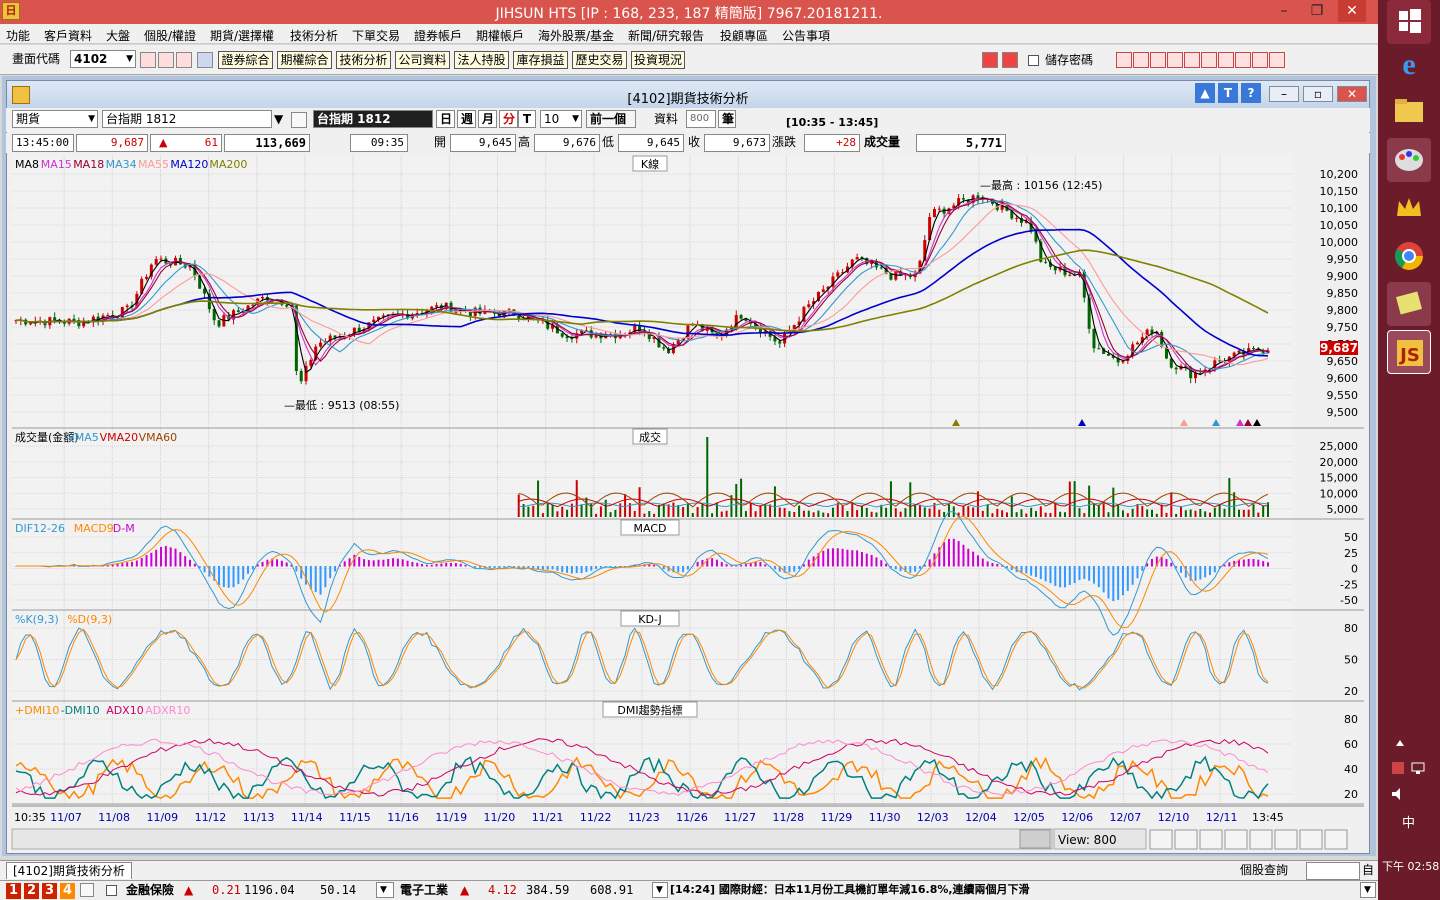 The height and width of the screenshot is (900, 1440). Describe the element at coordinates (1409, 450) in the screenshot. I see `windows-taskbar: e JS 中 下午 02:58` at that location.